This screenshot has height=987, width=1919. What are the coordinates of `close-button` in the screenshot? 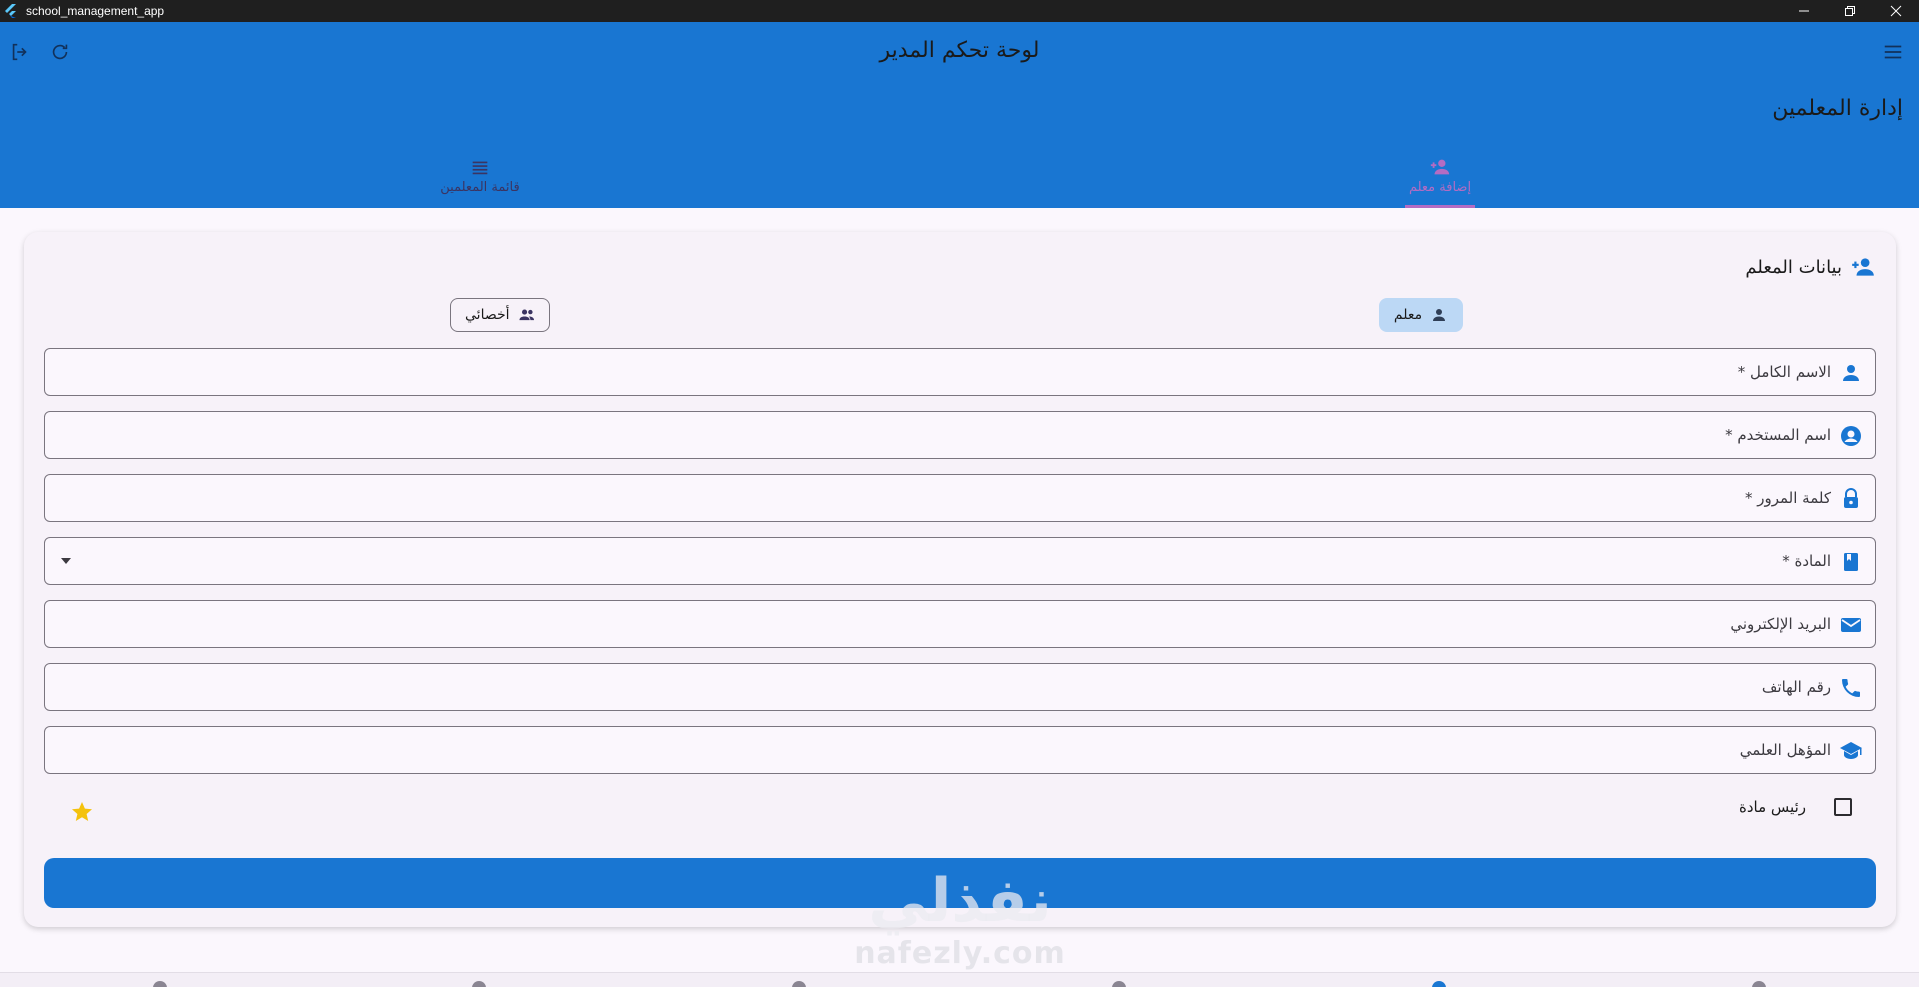 It's located at (1896, 11).